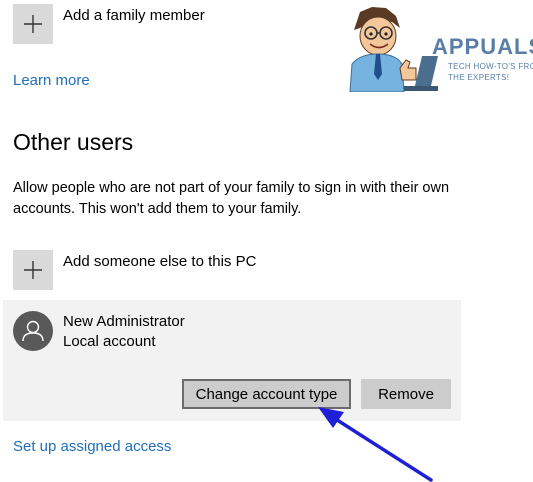  What do you see at coordinates (134, 15) in the screenshot?
I see `add-family-member-label: Add a family member` at bounding box center [134, 15].